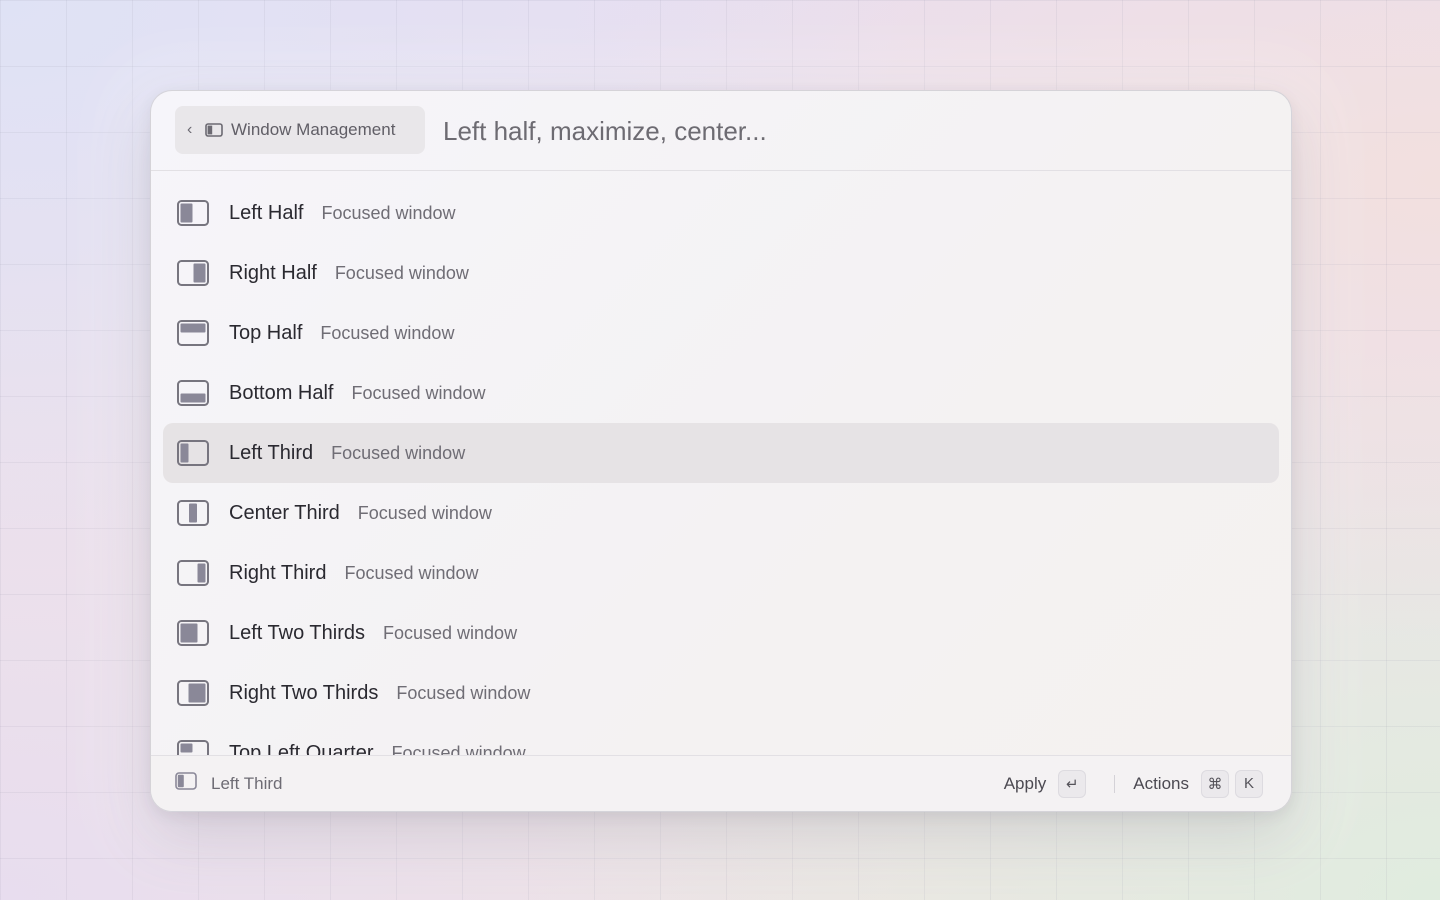 This screenshot has height=900, width=1440. Describe the element at coordinates (266, 332) in the screenshot. I see `item-title: Top Half` at that location.